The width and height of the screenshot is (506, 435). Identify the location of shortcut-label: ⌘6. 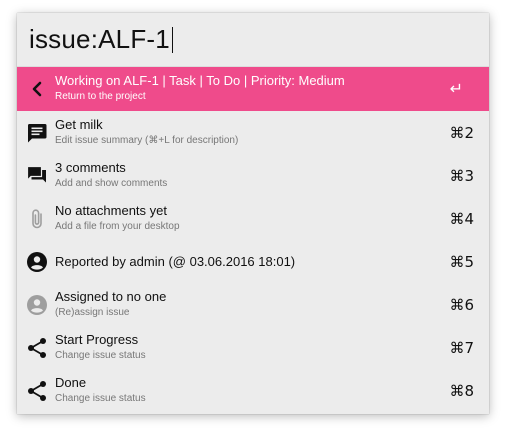
(461, 305).